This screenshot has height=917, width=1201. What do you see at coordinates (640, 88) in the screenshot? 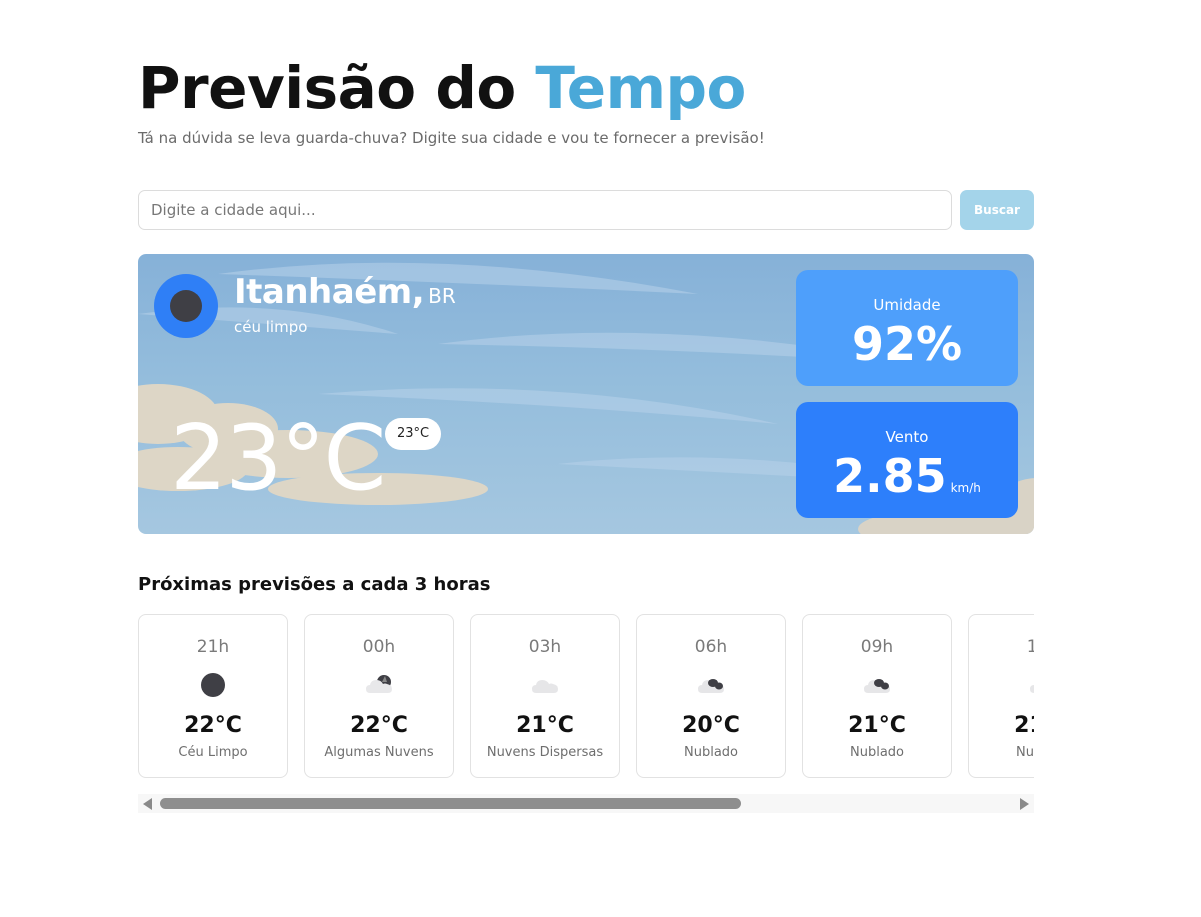
I see `title-accent: Tempo` at bounding box center [640, 88].